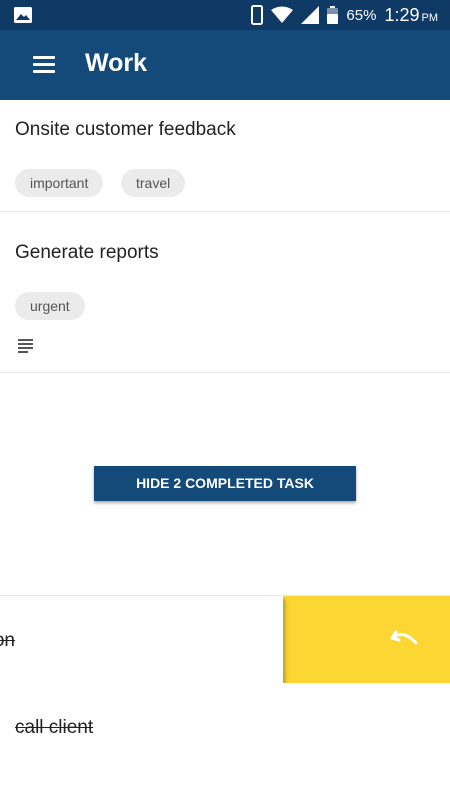  I want to click on task-title: call client, so click(54, 727).